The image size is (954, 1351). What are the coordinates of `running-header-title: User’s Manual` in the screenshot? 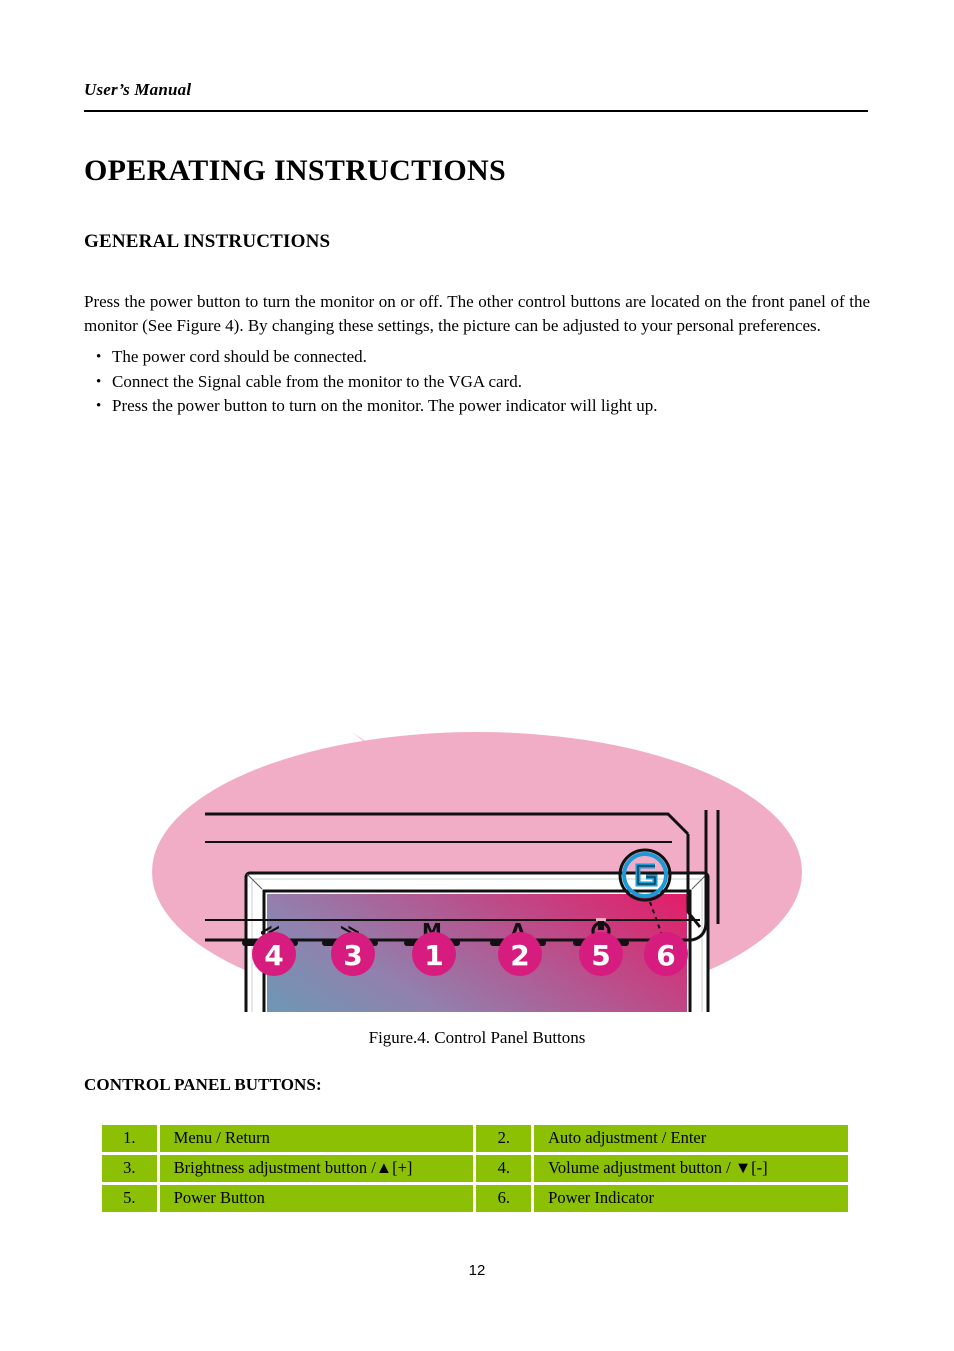 It's located at (138, 89).